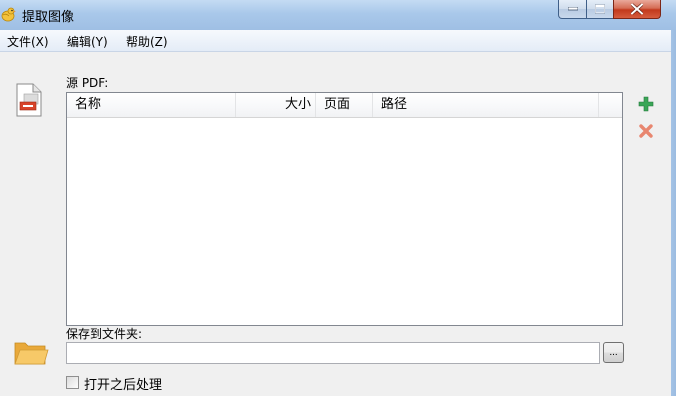 Image resolution: width=676 pixels, height=396 pixels. What do you see at coordinates (335, 41) in the screenshot?
I see `menu-bar: 文件(X) 编辑(Y) 帮助(Z)` at bounding box center [335, 41].